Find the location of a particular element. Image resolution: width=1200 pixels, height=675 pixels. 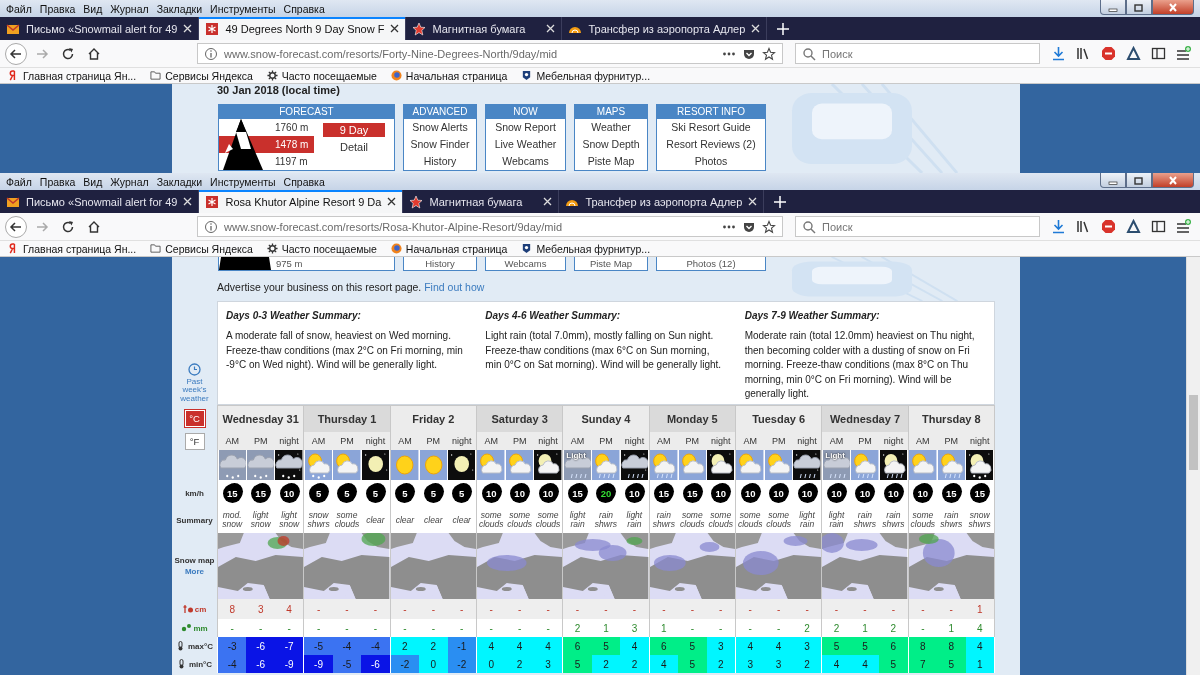

scrollbar is located at coordinates (1193, 466).